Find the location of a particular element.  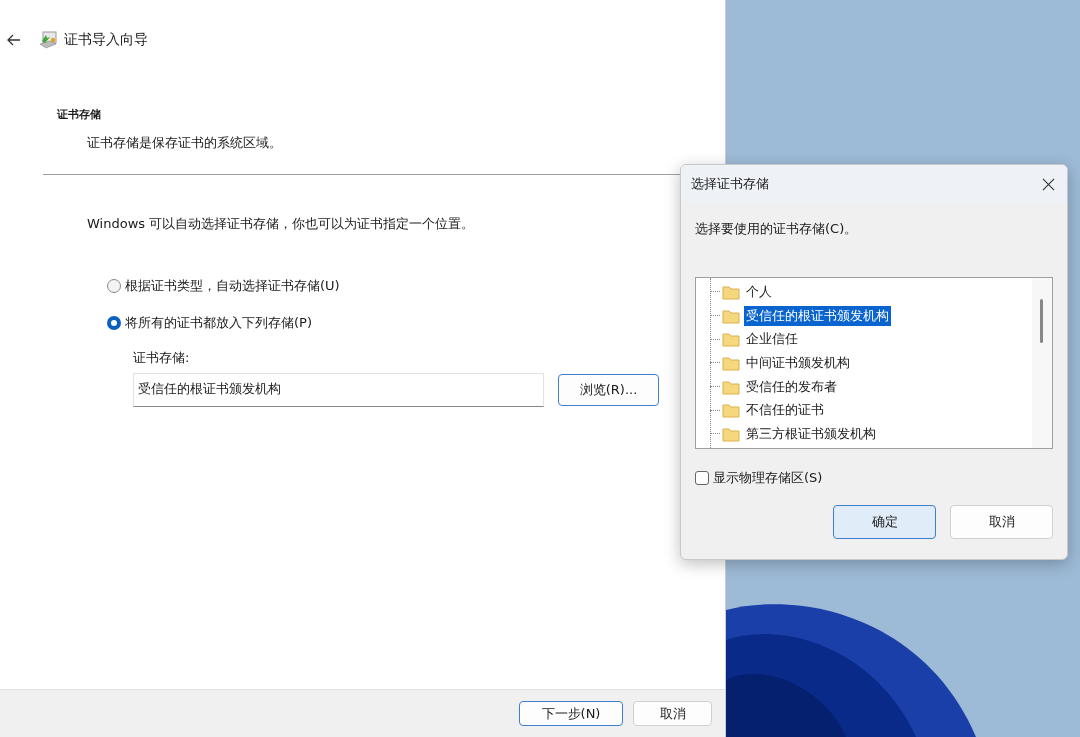

tree-item: 受信任的发布者 is located at coordinates (791, 386).